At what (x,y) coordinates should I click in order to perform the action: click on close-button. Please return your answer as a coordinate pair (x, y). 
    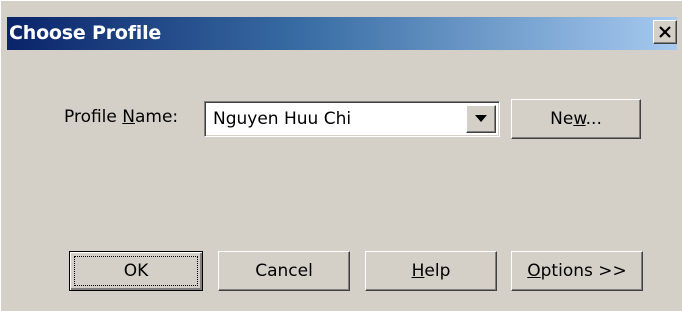
    Looking at the image, I should click on (665, 32).